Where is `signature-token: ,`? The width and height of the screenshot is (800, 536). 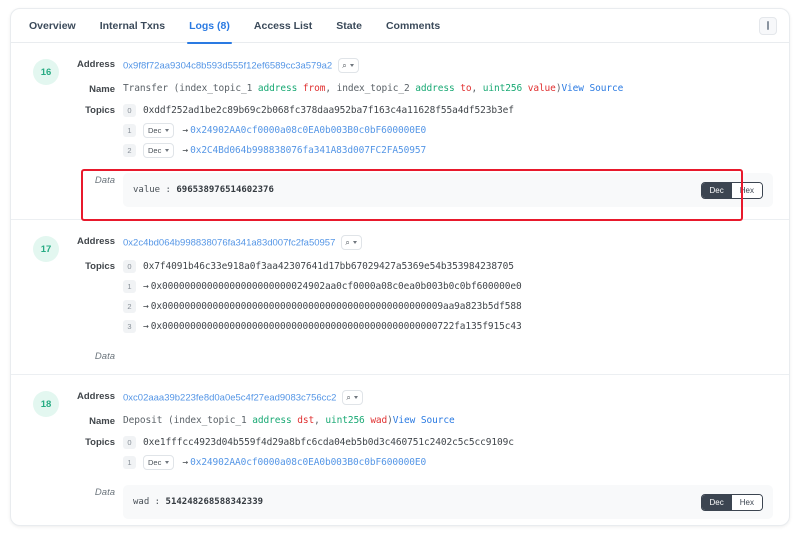 signature-token: , is located at coordinates (477, 88).